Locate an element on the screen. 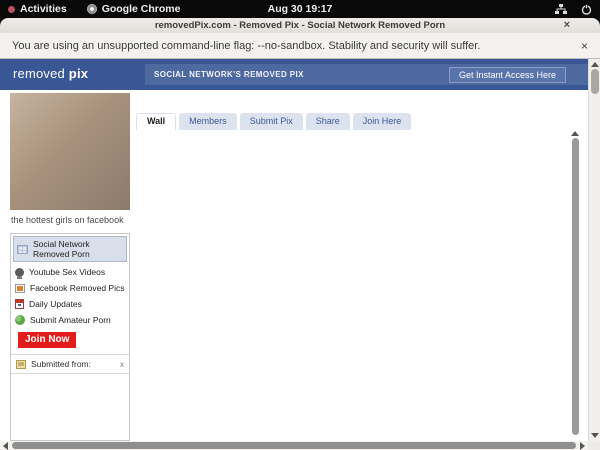  menu-label: Submit Amateur Porn is located at coordinates (70, 320).